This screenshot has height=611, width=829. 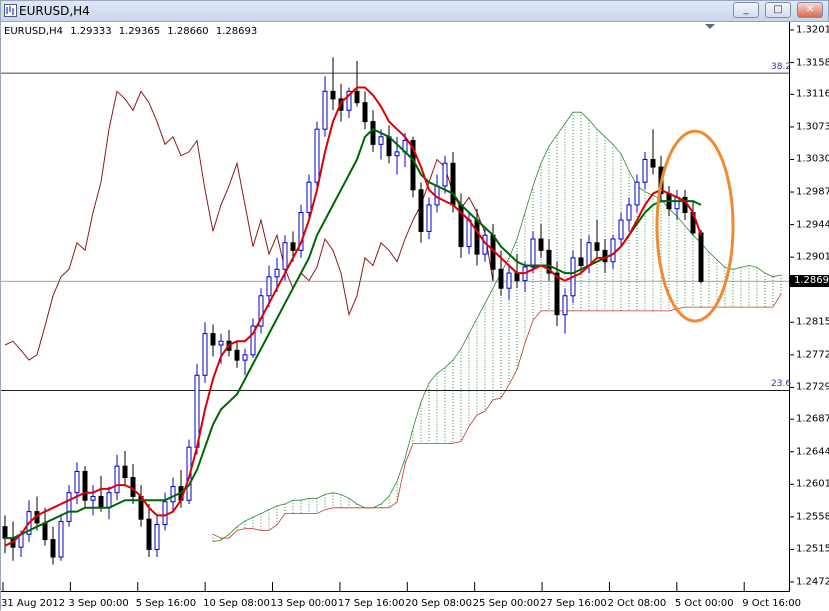 What do you see at coordinates (812, 517) in the screenshot?
I see `y-tick-label: 1.25580` at bounding box center [812, 517].